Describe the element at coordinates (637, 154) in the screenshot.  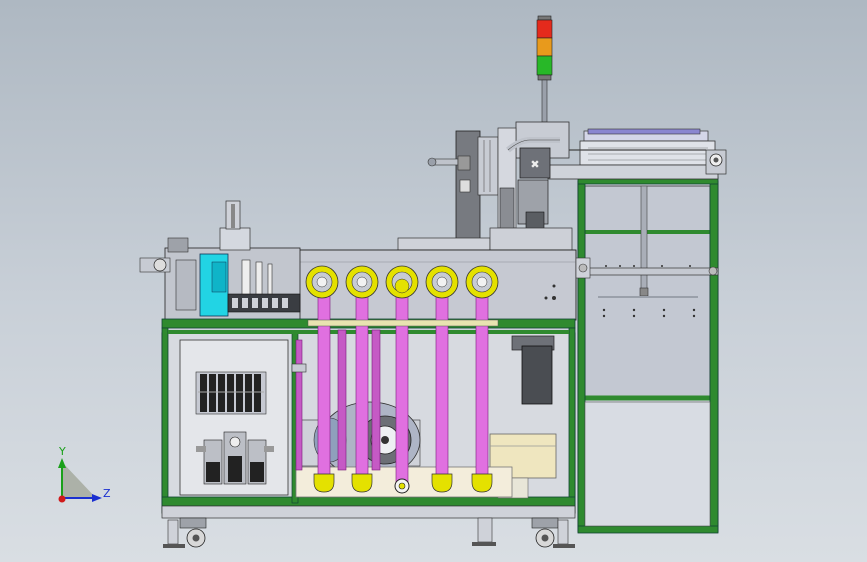
I see `top-conveyor` at that location.